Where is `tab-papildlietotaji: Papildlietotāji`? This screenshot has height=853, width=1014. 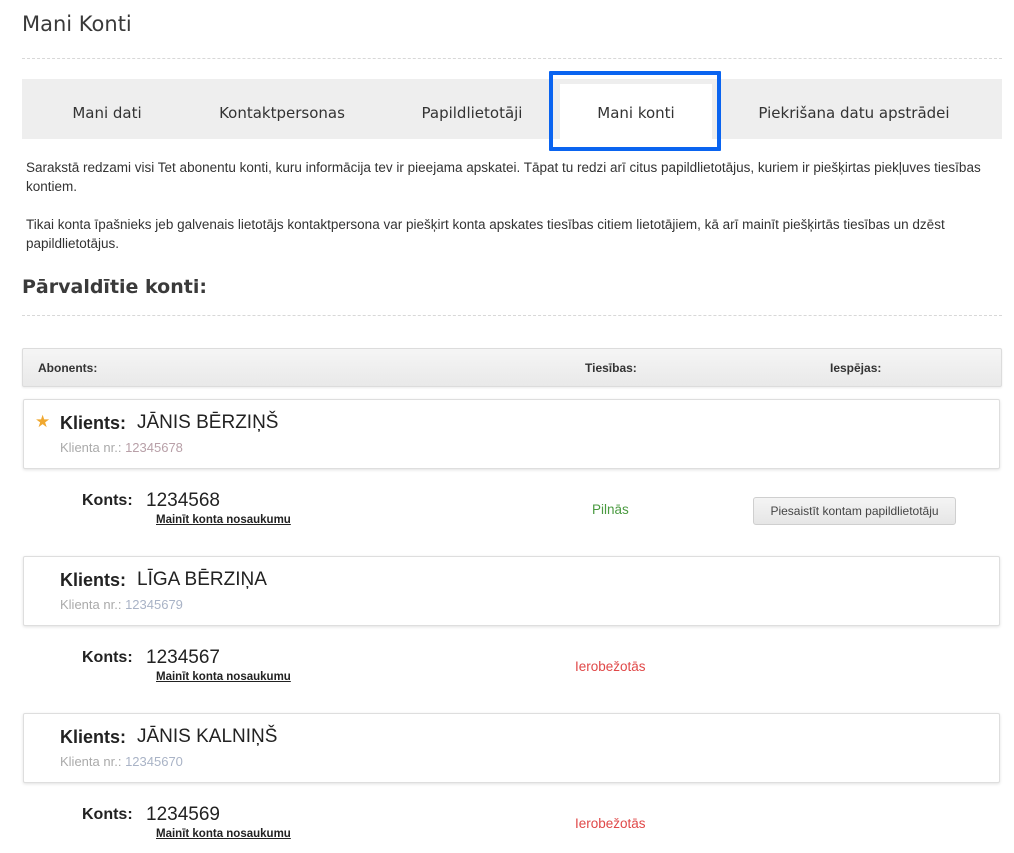
tab-papildlietotaji: Papildlietotāji is located at coordinates (472, 109).